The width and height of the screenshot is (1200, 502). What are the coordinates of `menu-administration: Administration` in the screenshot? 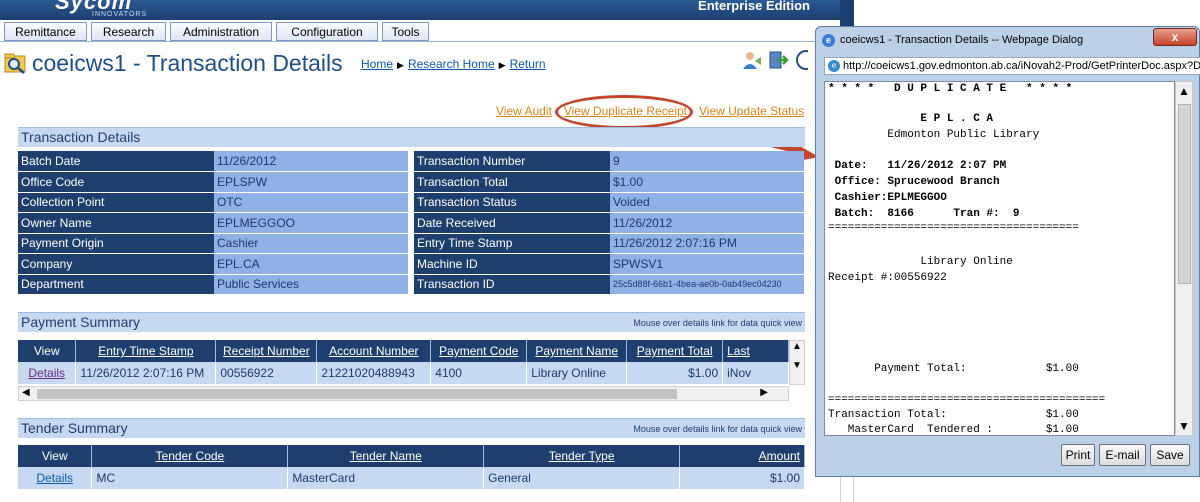 It's located at (221, 31).